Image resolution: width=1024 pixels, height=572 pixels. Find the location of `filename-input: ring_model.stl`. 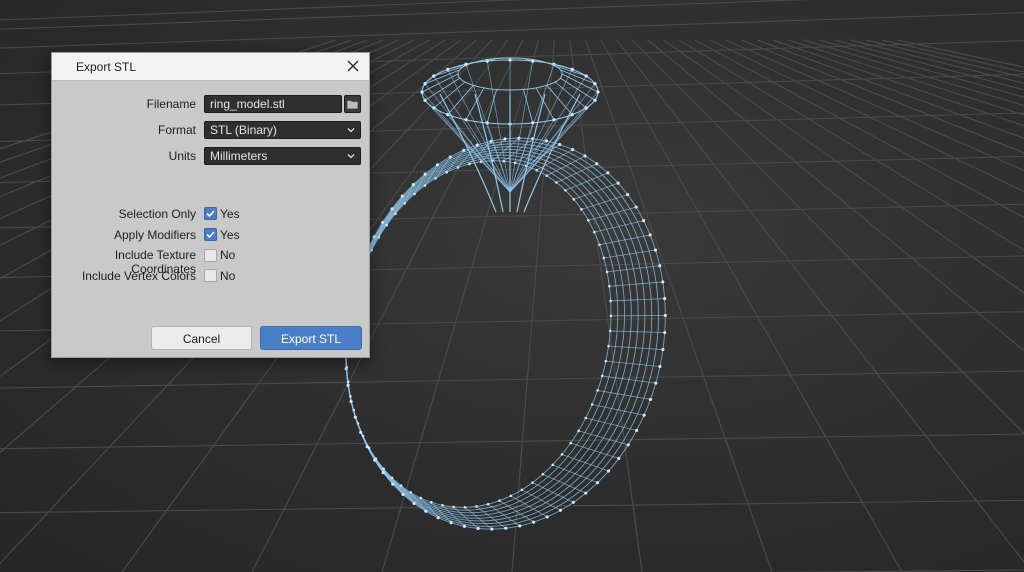

filename-input: ring_model.stl is located at coordinates (273, 104).